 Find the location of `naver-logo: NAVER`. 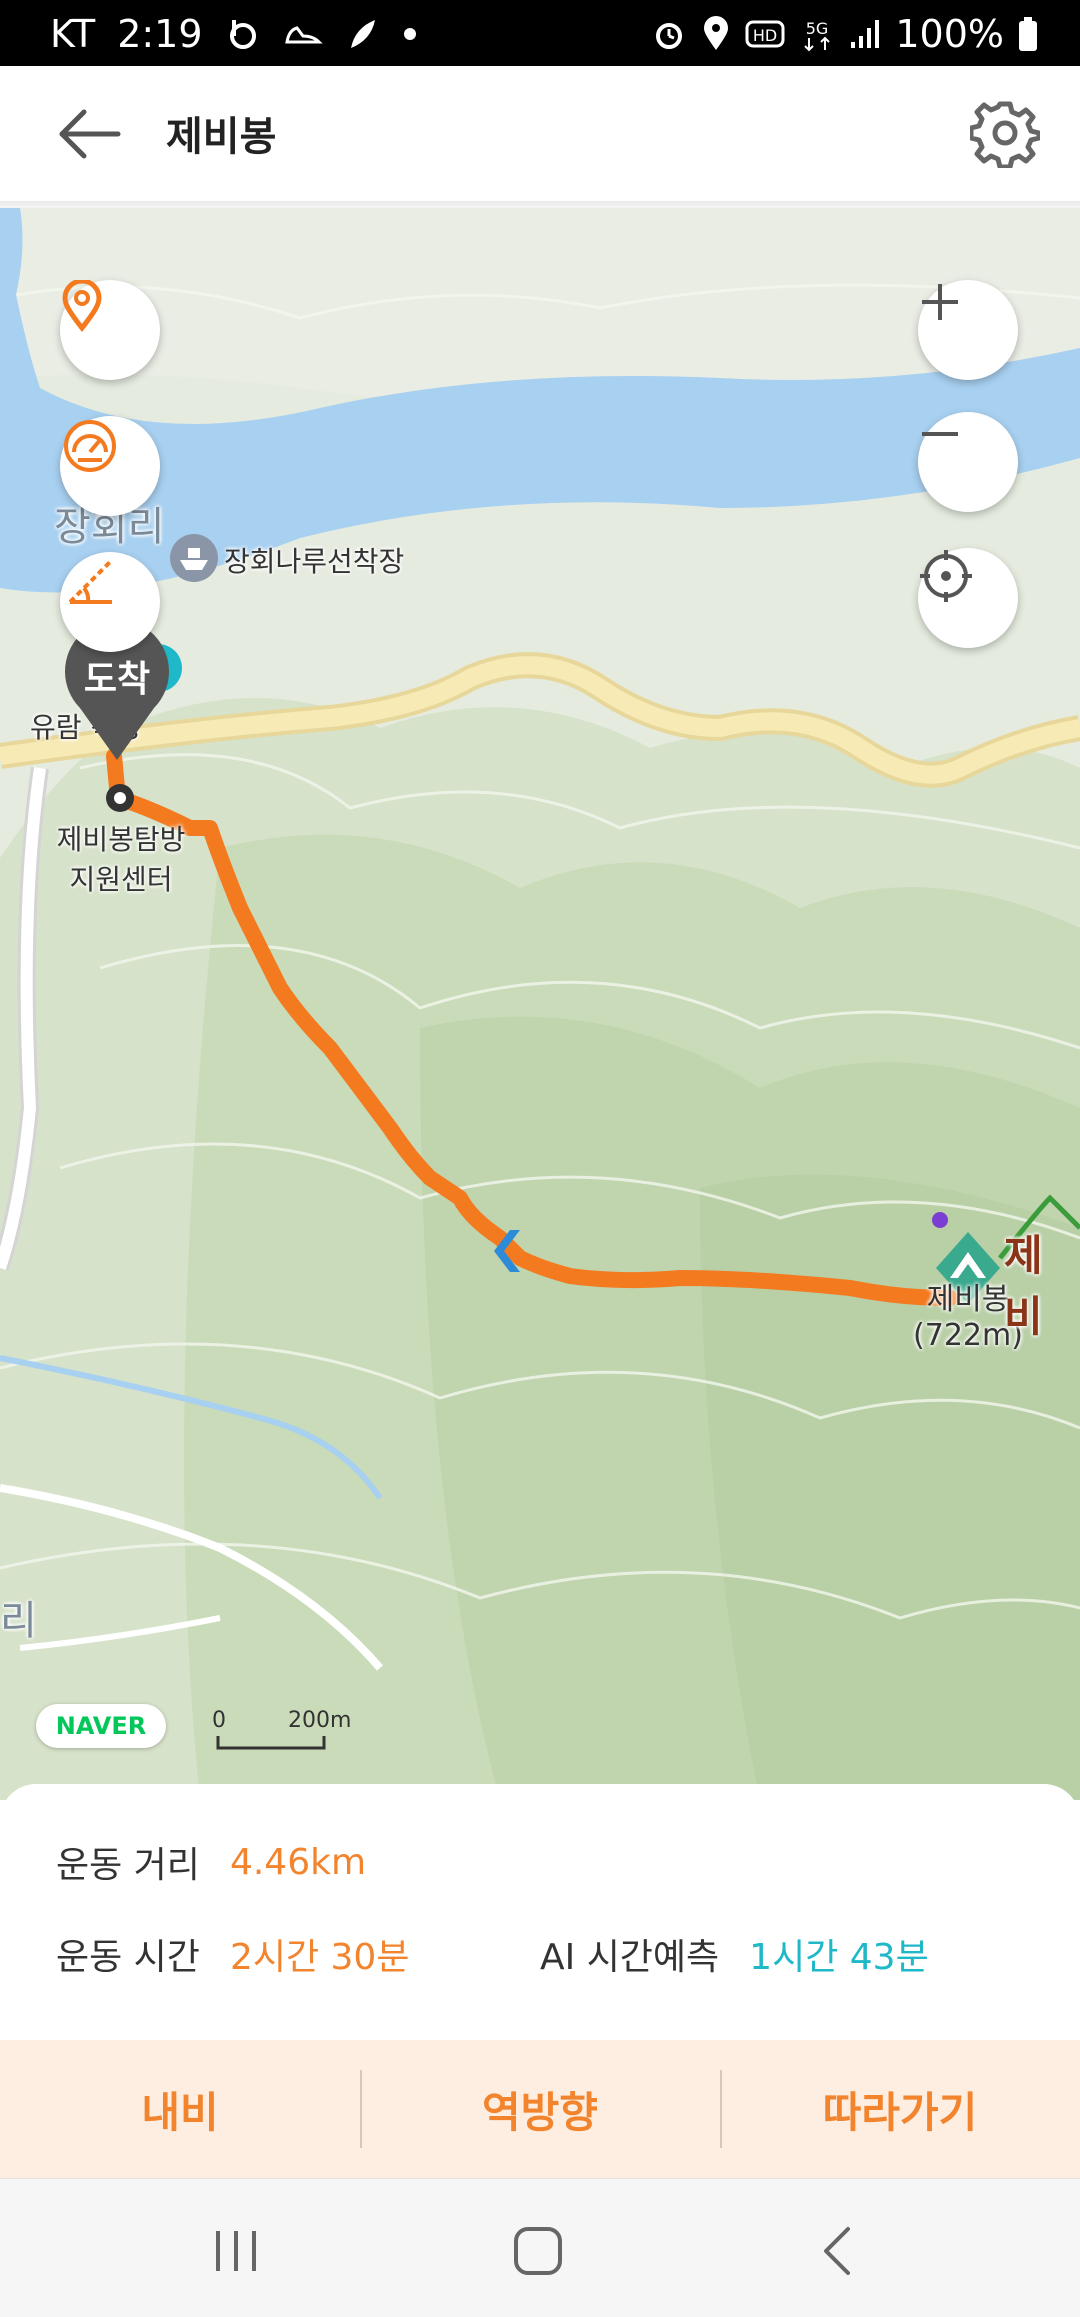

naver-logo: NAVER is located at coordinates (101, 1726).